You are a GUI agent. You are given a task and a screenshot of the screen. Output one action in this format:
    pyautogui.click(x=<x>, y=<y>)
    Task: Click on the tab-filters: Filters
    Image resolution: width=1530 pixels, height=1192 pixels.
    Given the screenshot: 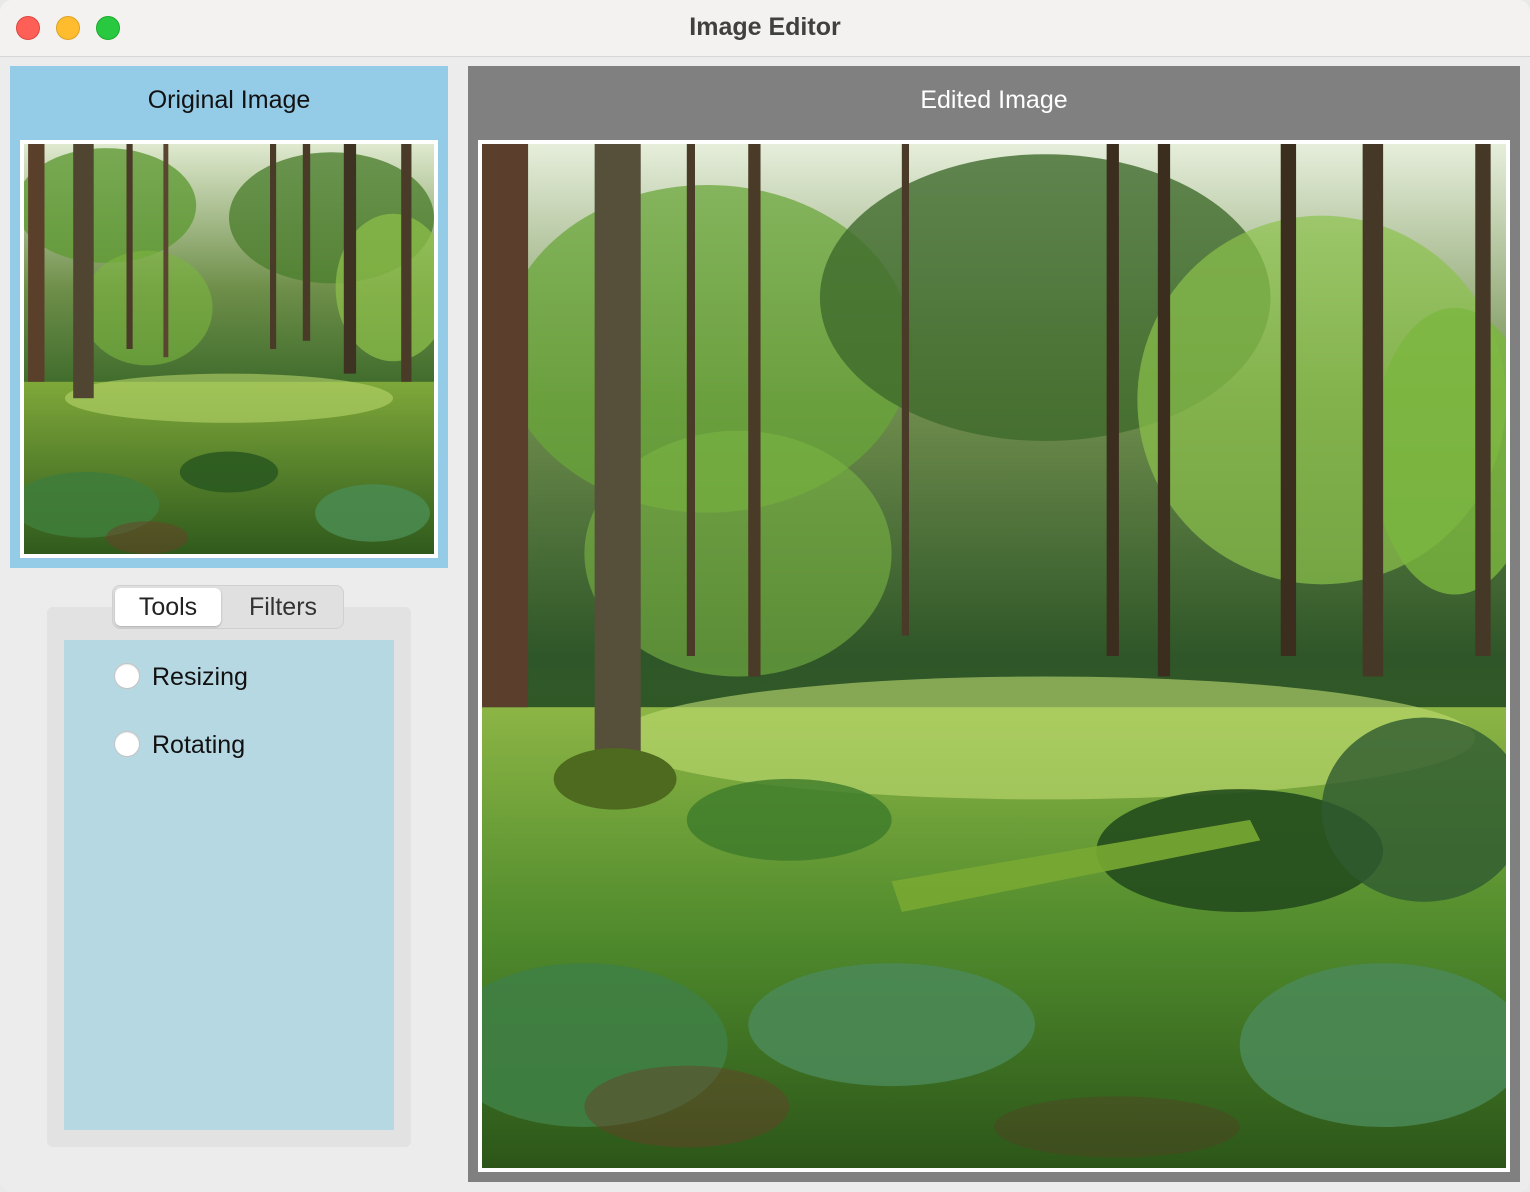 What is the action you would take?
    pyautogui.click(x=283, y=607)
    